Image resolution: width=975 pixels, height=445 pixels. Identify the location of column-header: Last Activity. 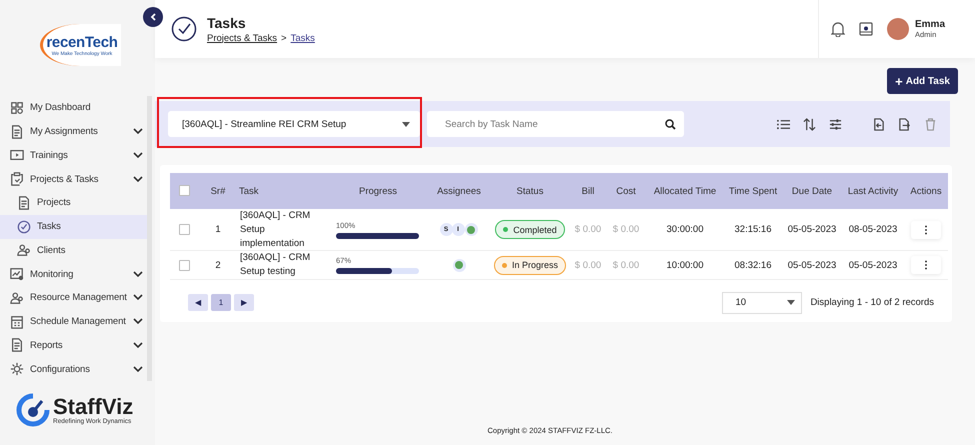
(873, 191).